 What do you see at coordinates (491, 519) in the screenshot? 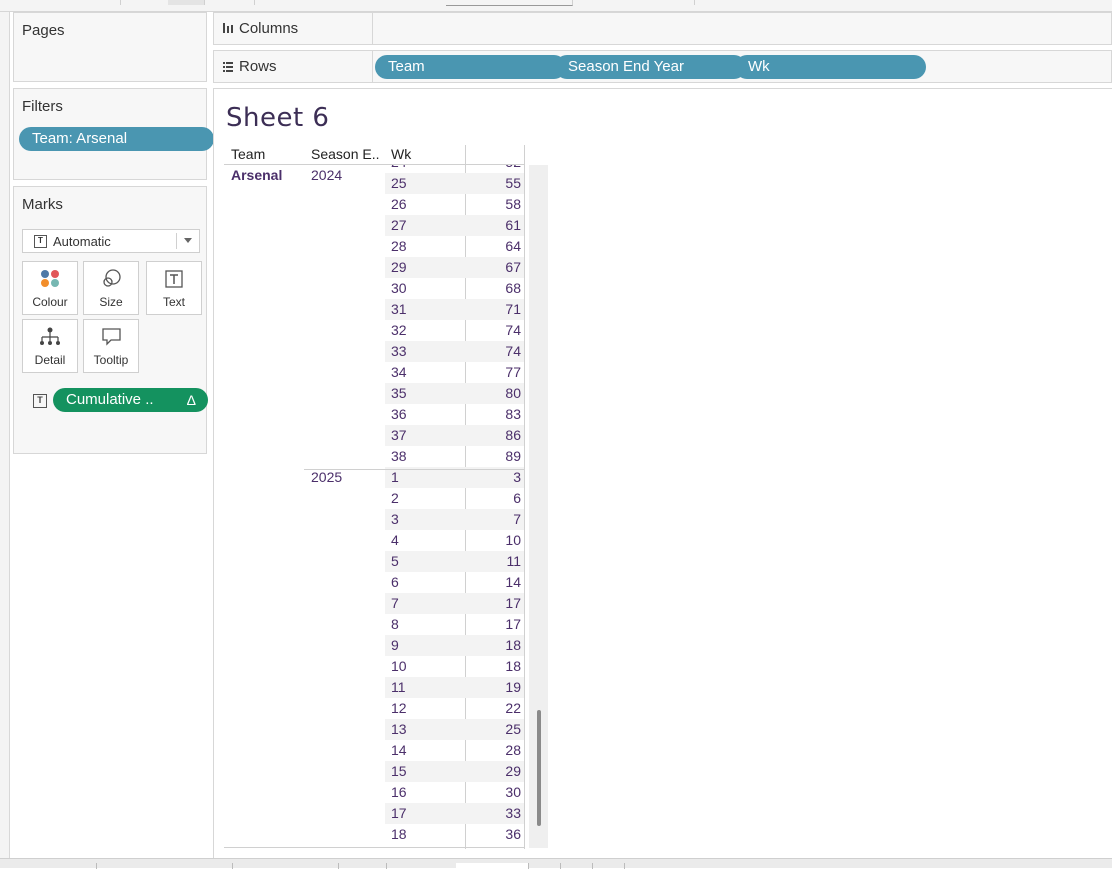
I see `value-cell: 7` at bounding box center [491, 519].